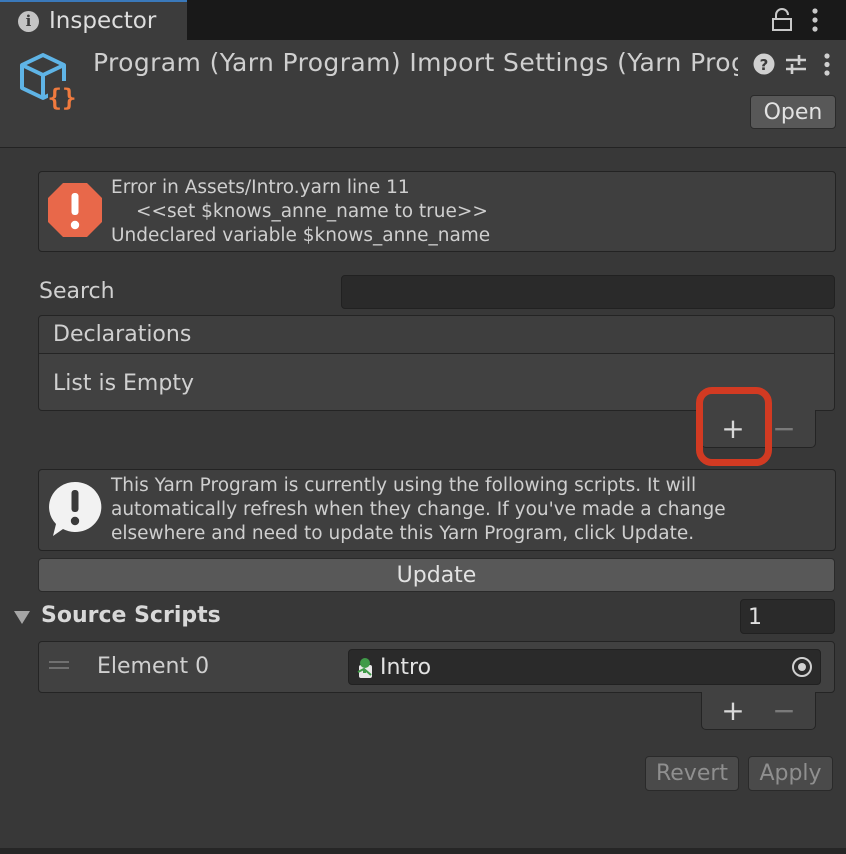 The image size is (846, 854). I want to click on error-line-1: Error in Assets/Intro.yarn line 11, so click(260, 187).